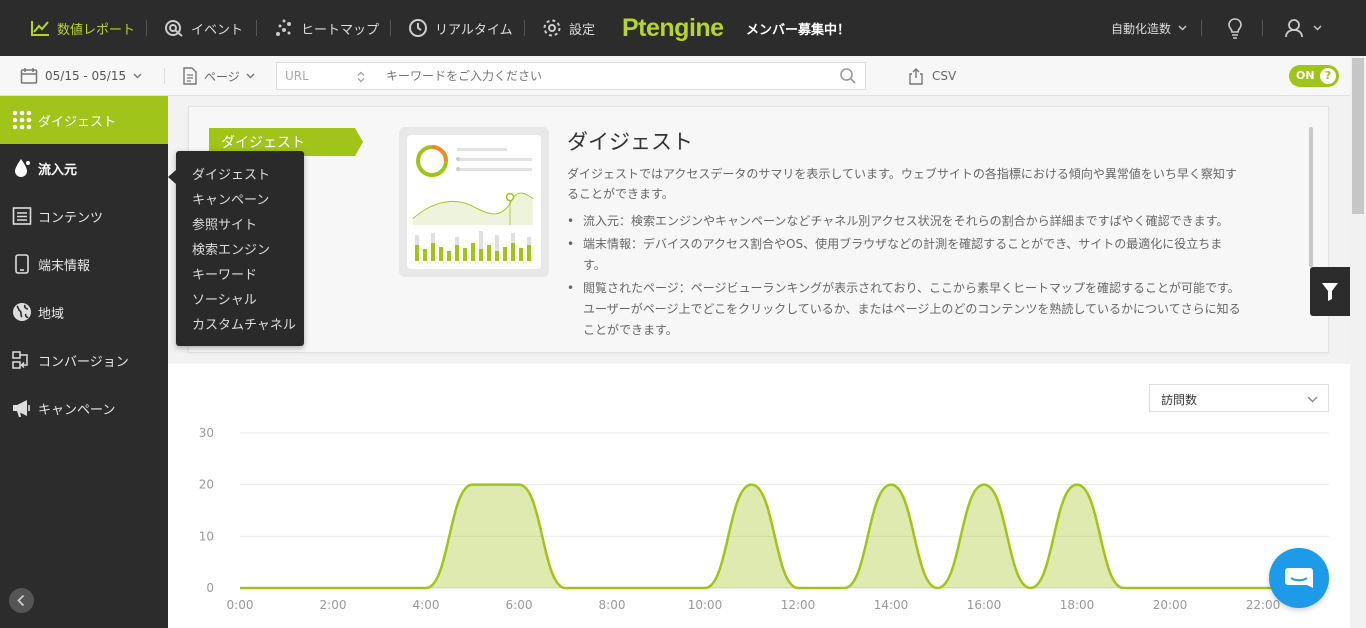 This screenshot has height=628, width=1366. I want to click on grid-icon, so click(22, 120).